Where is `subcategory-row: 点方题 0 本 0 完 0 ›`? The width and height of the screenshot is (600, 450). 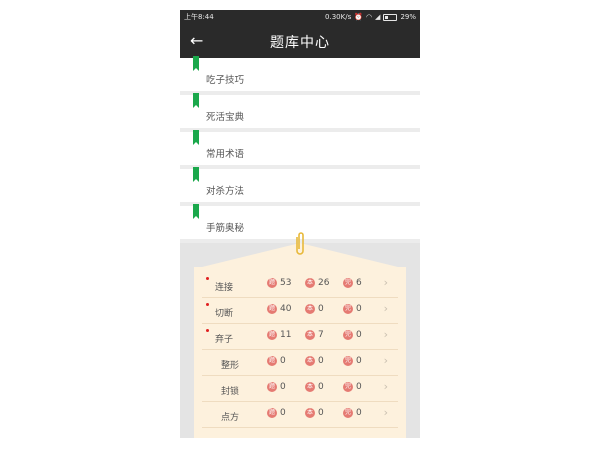 subcategory-row: 点方题 0 本 0 完 0 › is located at coordinates (300, 414).